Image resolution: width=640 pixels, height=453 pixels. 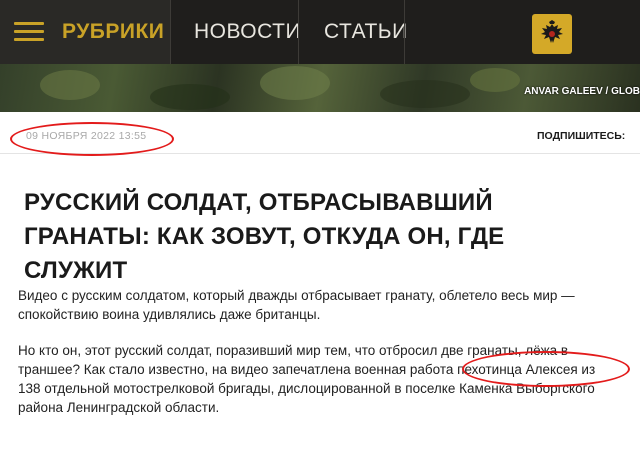 What do you see at coordinates (552, 34) in the screenshot?
I see `double-headed-eagle-icon` at bounding box center [552, 34].